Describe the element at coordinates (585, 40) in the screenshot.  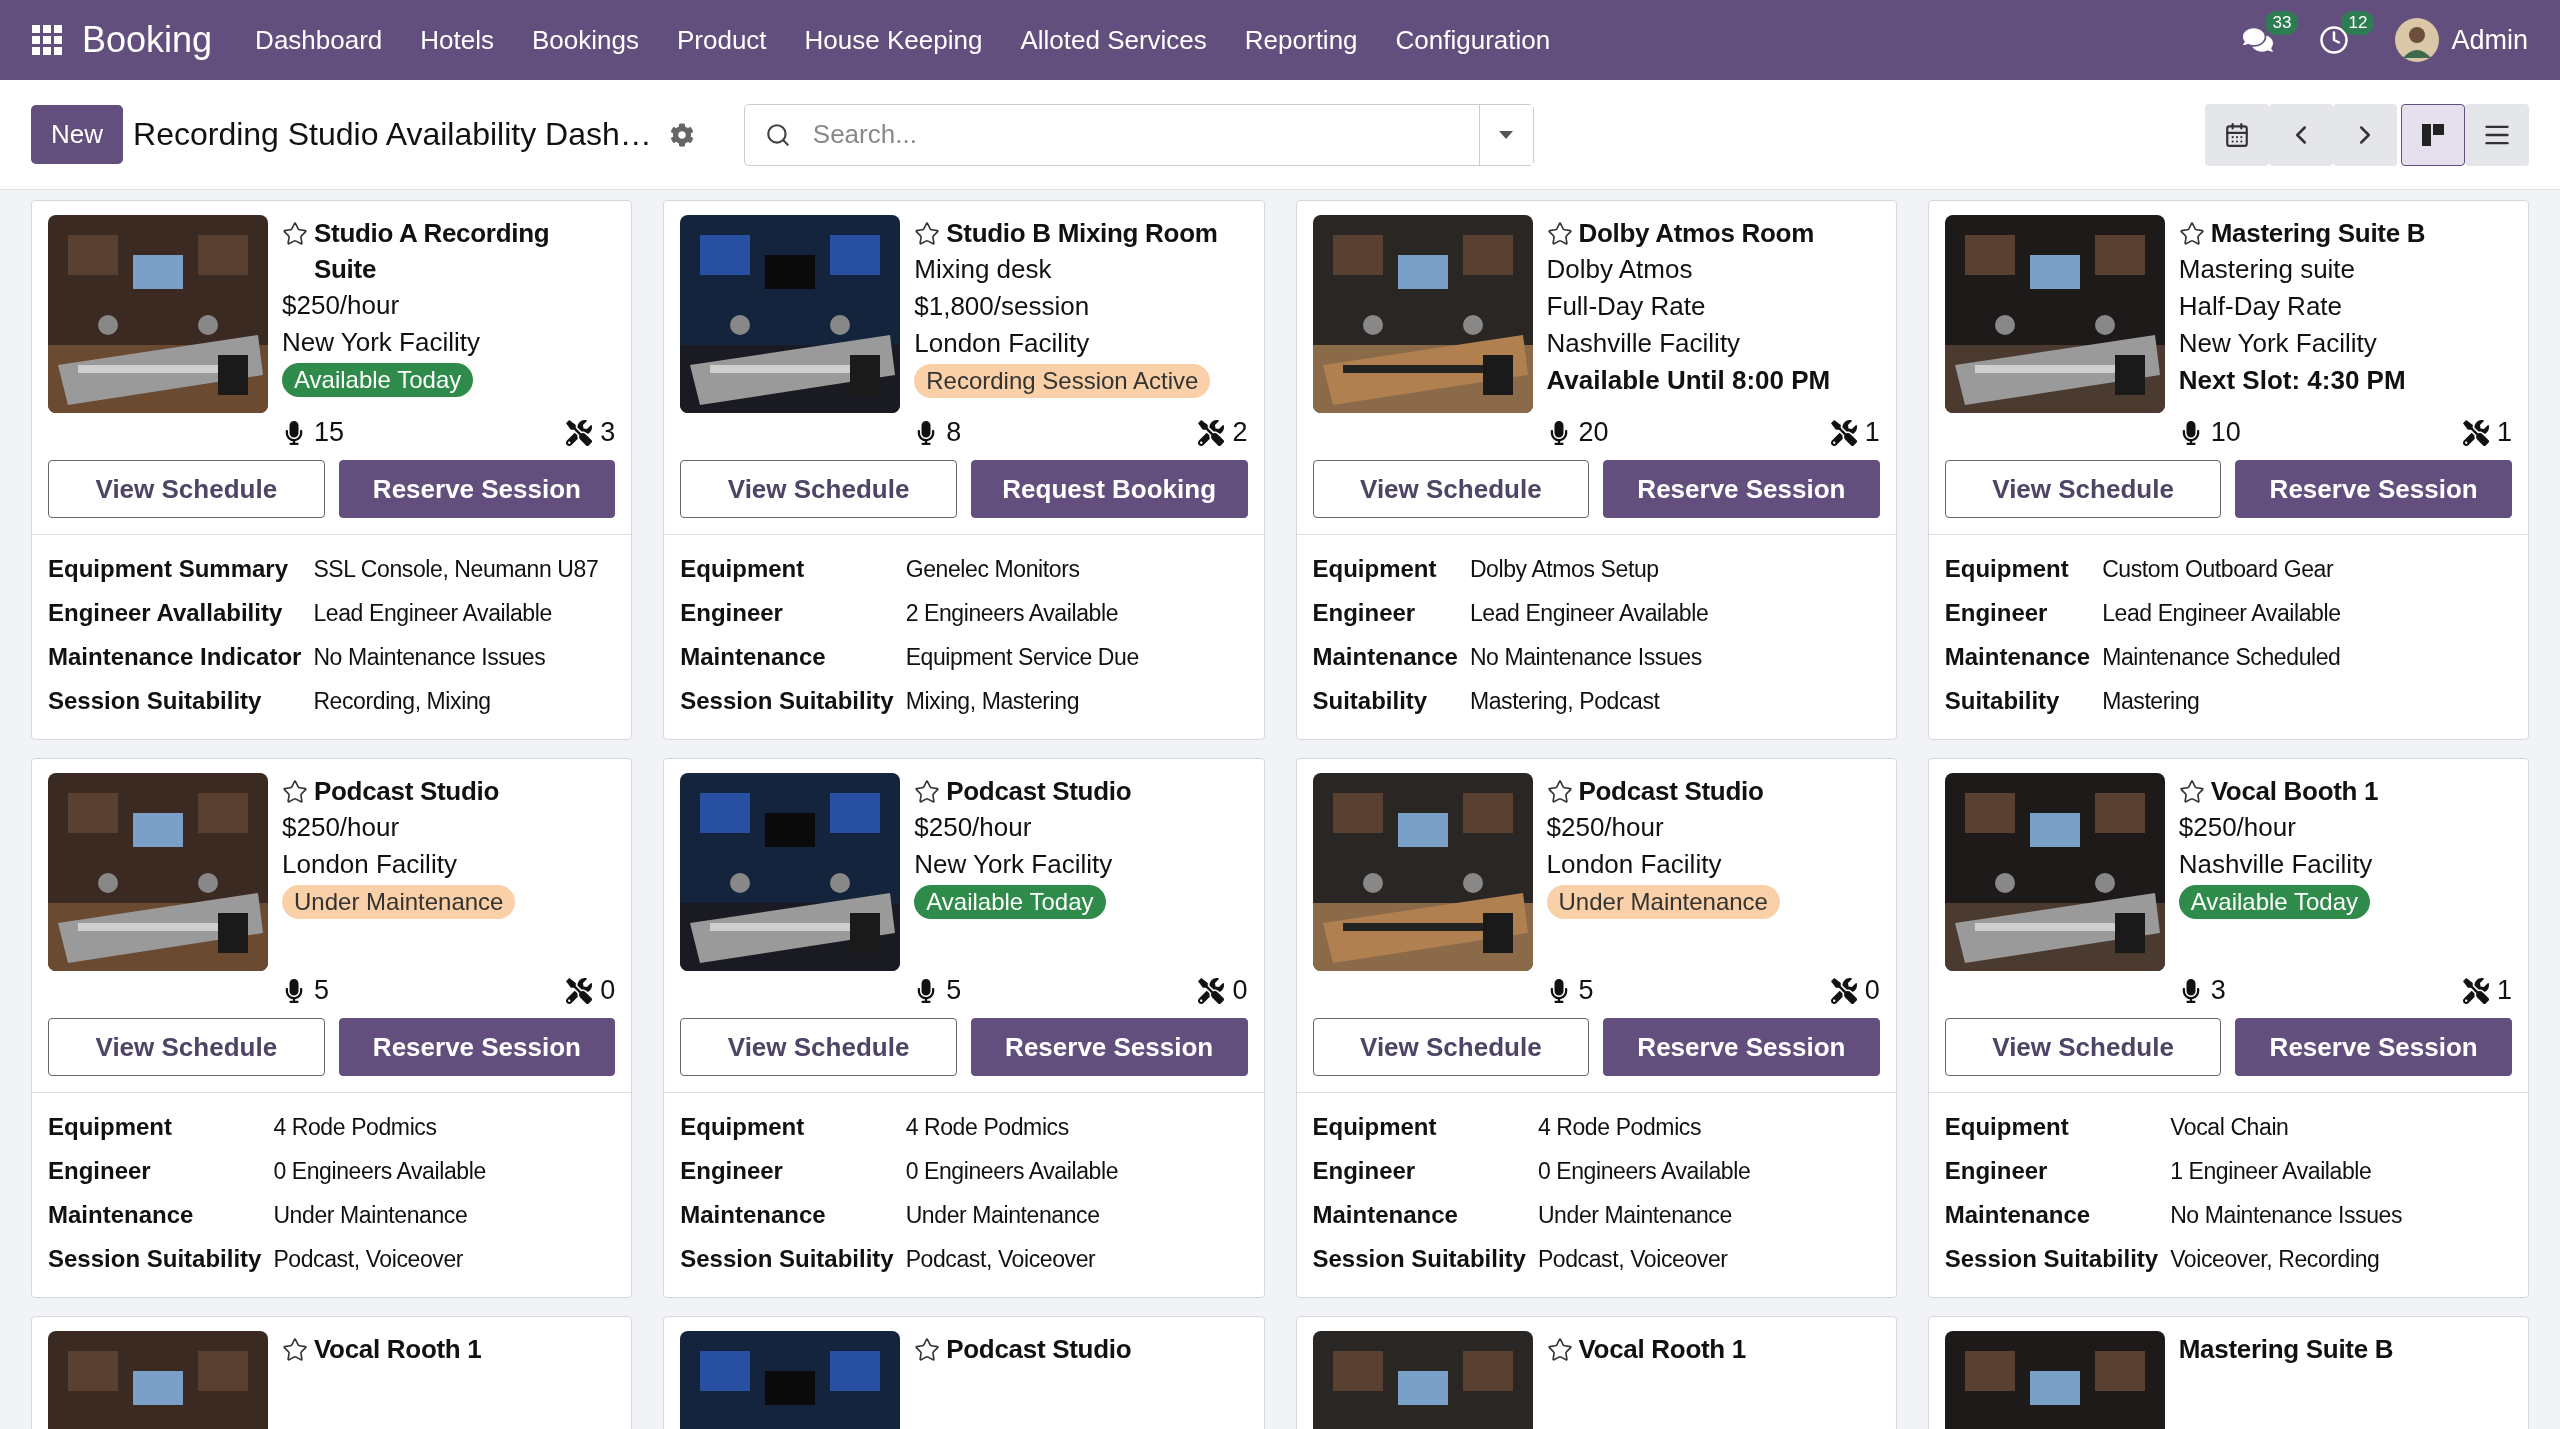
I see `menu-item: Bookings` at that location.